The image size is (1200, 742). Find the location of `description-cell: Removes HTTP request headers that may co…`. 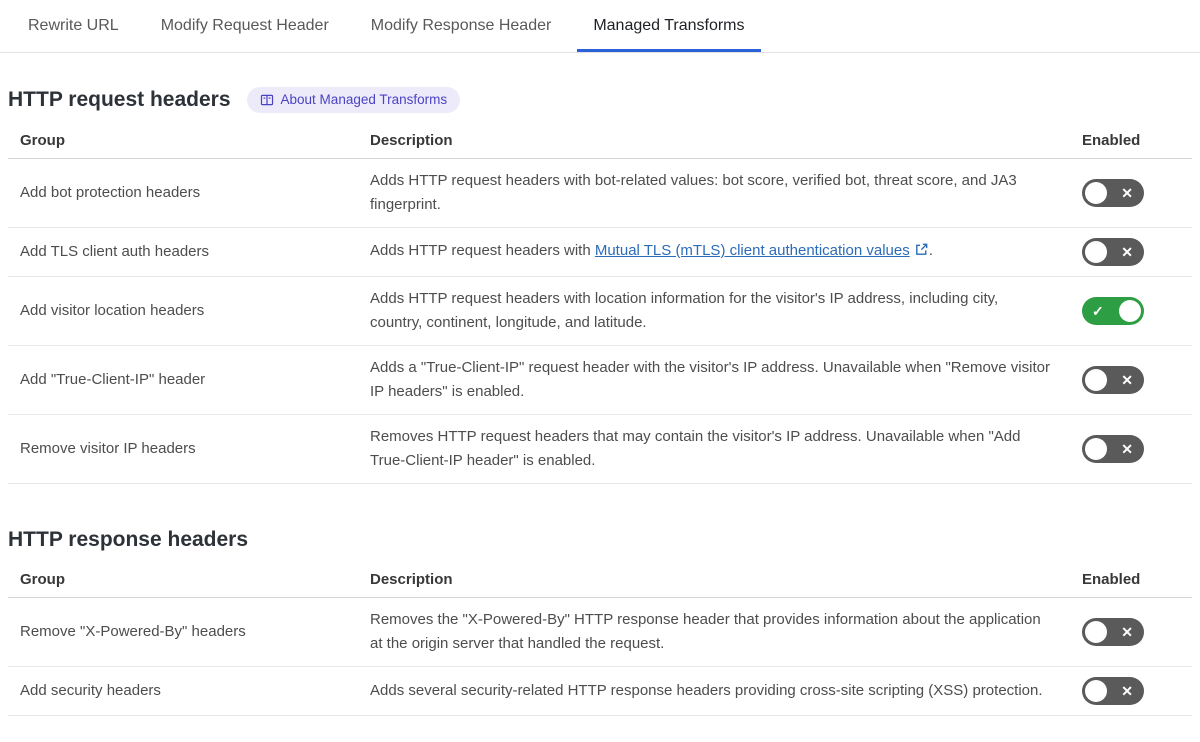

description-cell: Removes HTTP request headers that may co… is located at coordinates (726, 449).